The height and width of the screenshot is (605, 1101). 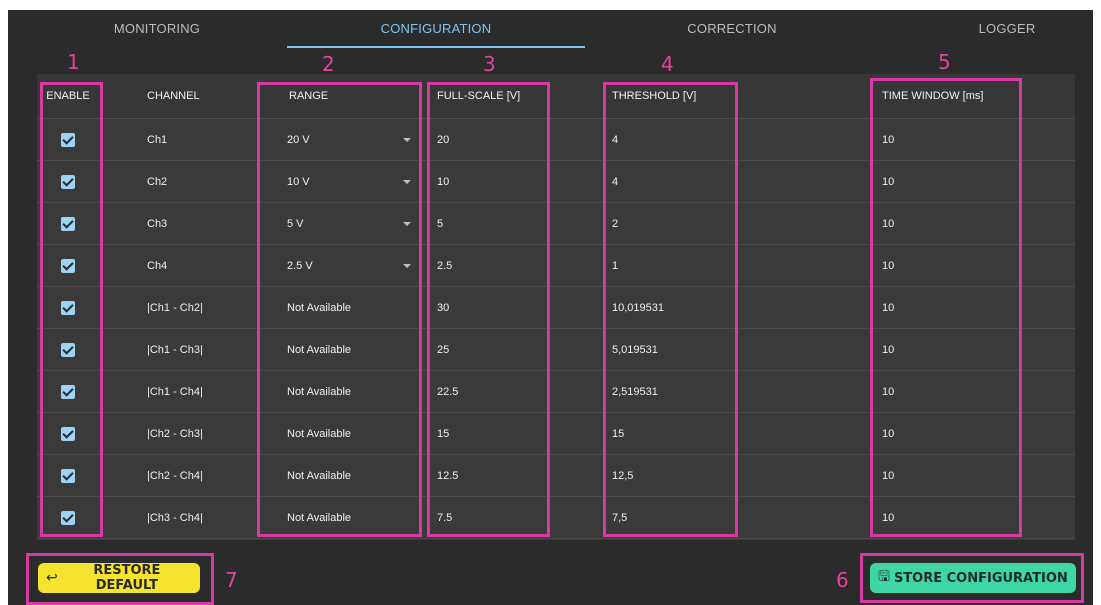 I want to click on range-select: 5 V, so click(x=350, y=224).